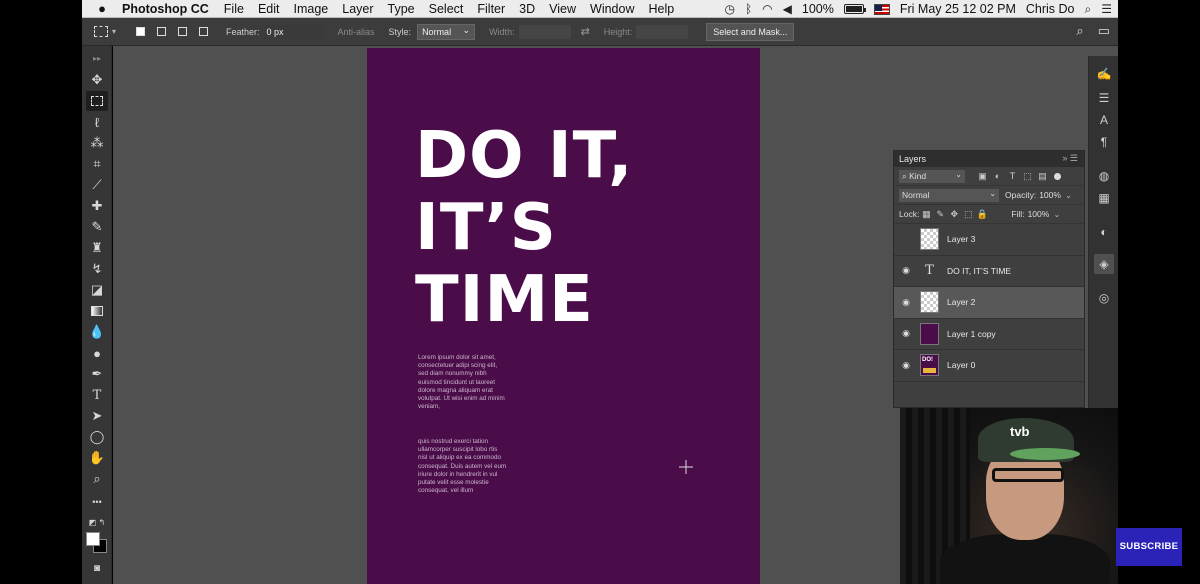  What do you see at coordinates (1104, 198) in the screenshot?
I see `swatches-panel-icon: ▦` at bounding box center [1104, 198].